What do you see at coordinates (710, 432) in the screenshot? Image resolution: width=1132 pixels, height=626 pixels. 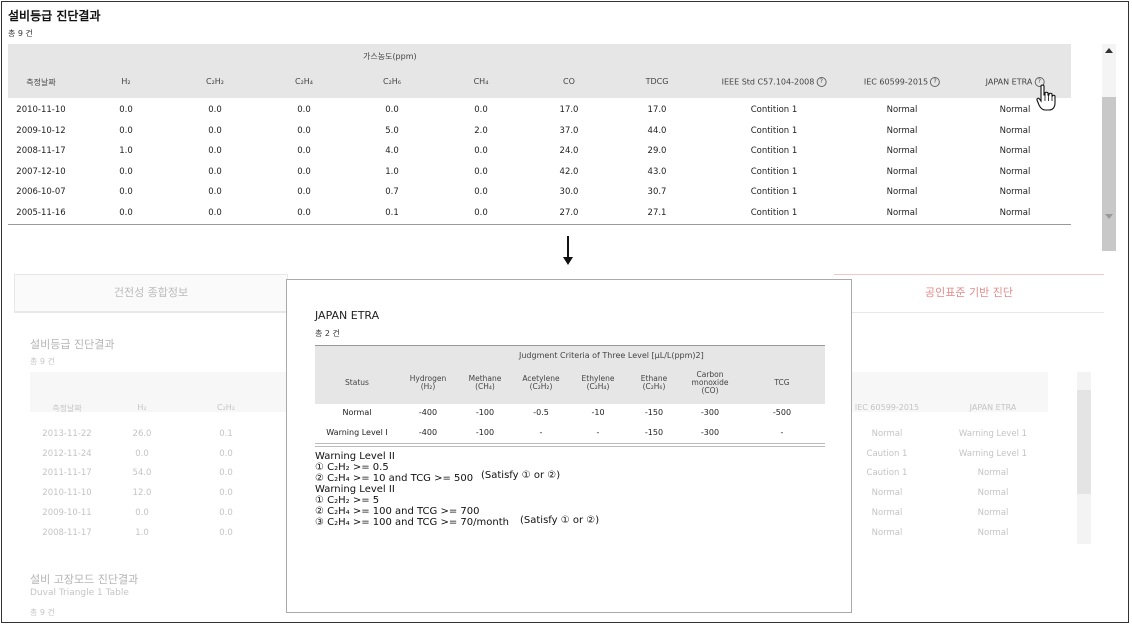 I see `table-cell: -300` at bounding box center [710, 432].